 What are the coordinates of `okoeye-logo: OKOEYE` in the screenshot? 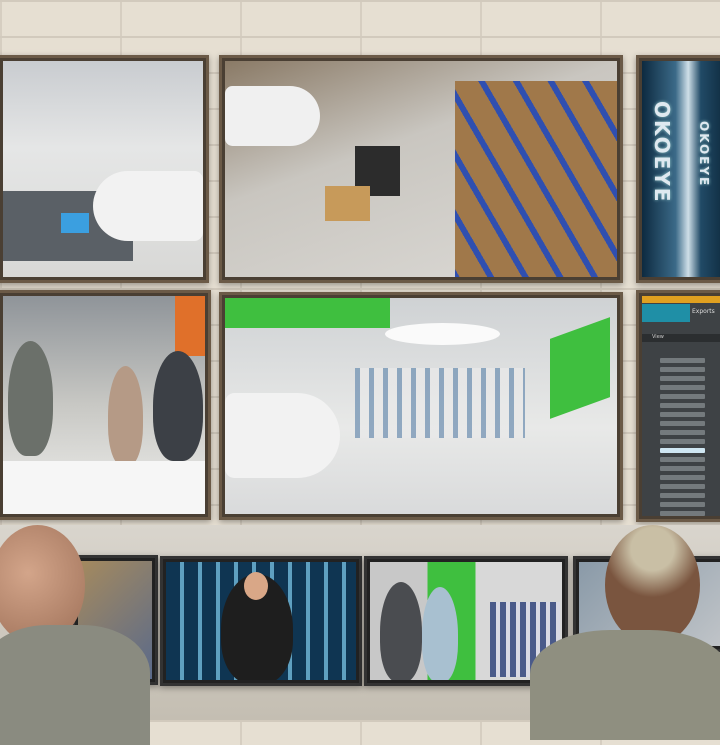 It's located at (662, 152).